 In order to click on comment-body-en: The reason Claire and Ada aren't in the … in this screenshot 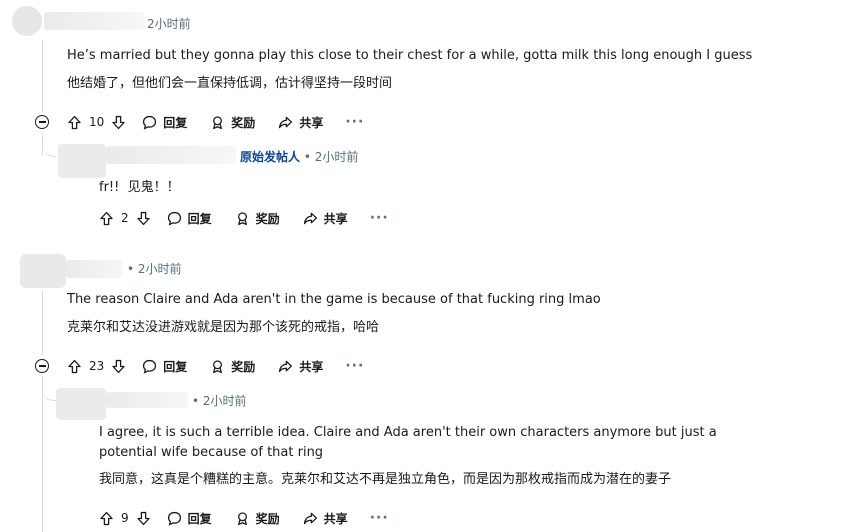, I will do `click(334, 299)`.